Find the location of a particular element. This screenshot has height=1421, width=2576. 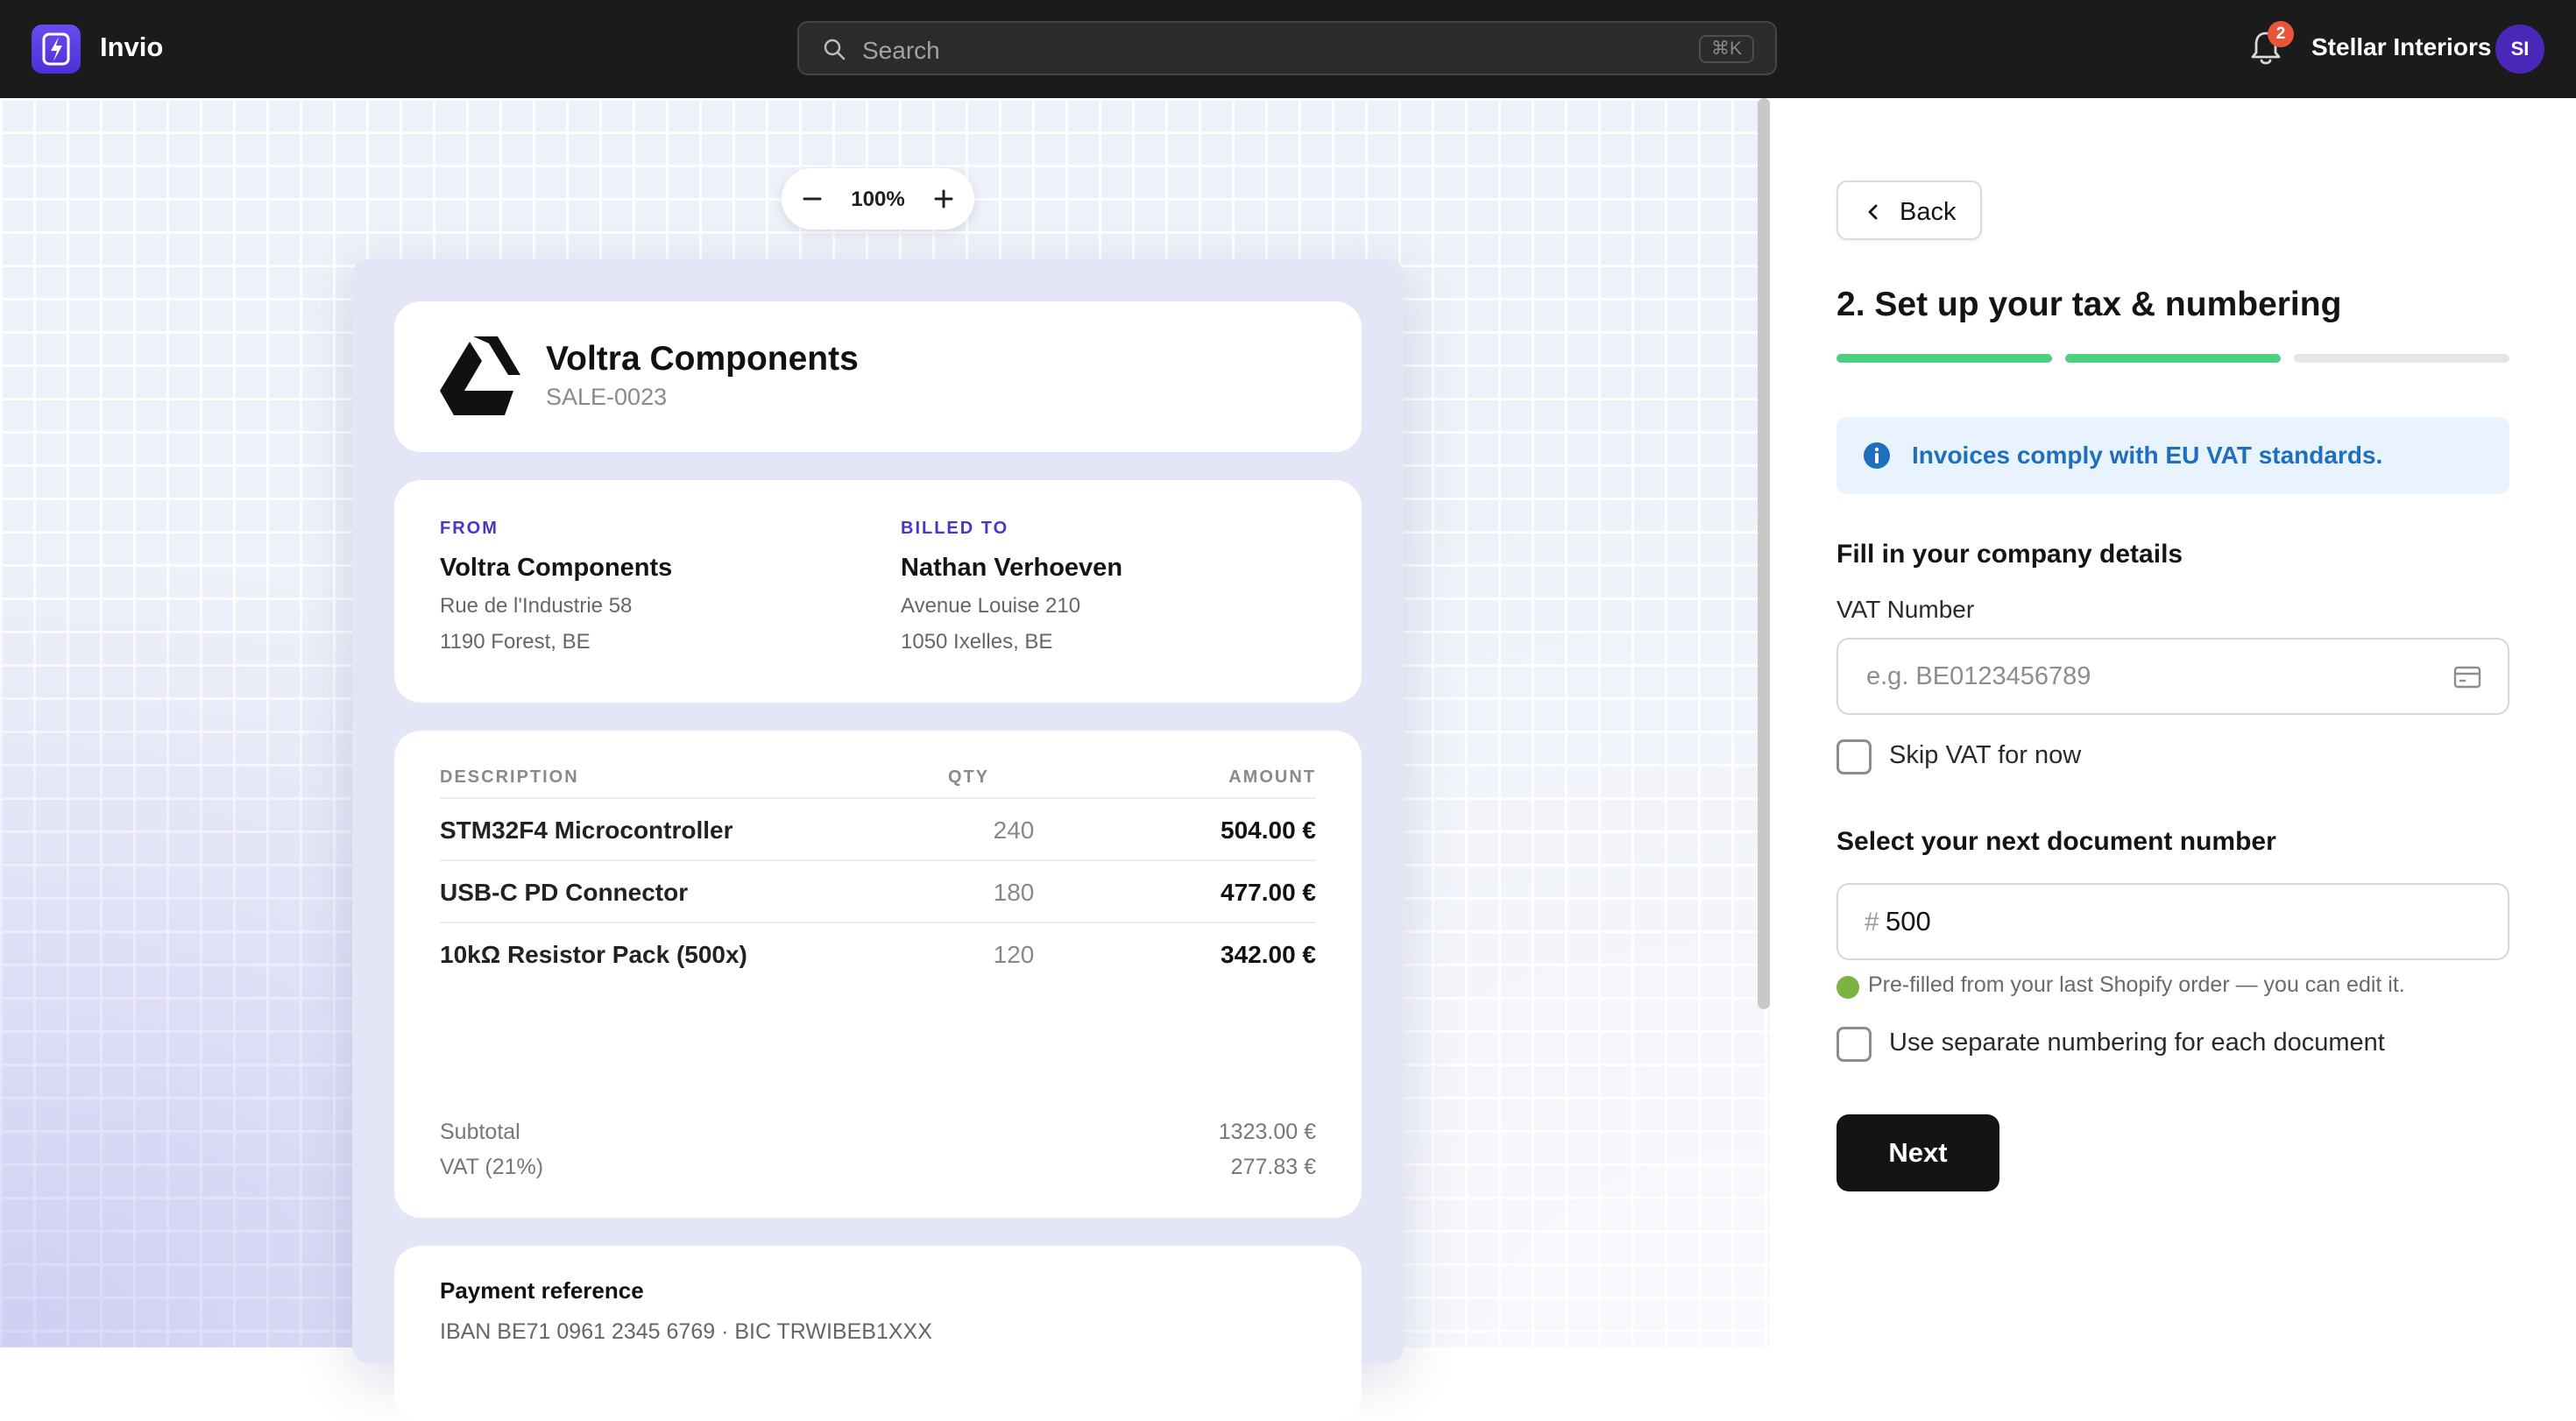

info-text: Invoices comply with EU VAT standards. is located at coordinates (2147, 456).